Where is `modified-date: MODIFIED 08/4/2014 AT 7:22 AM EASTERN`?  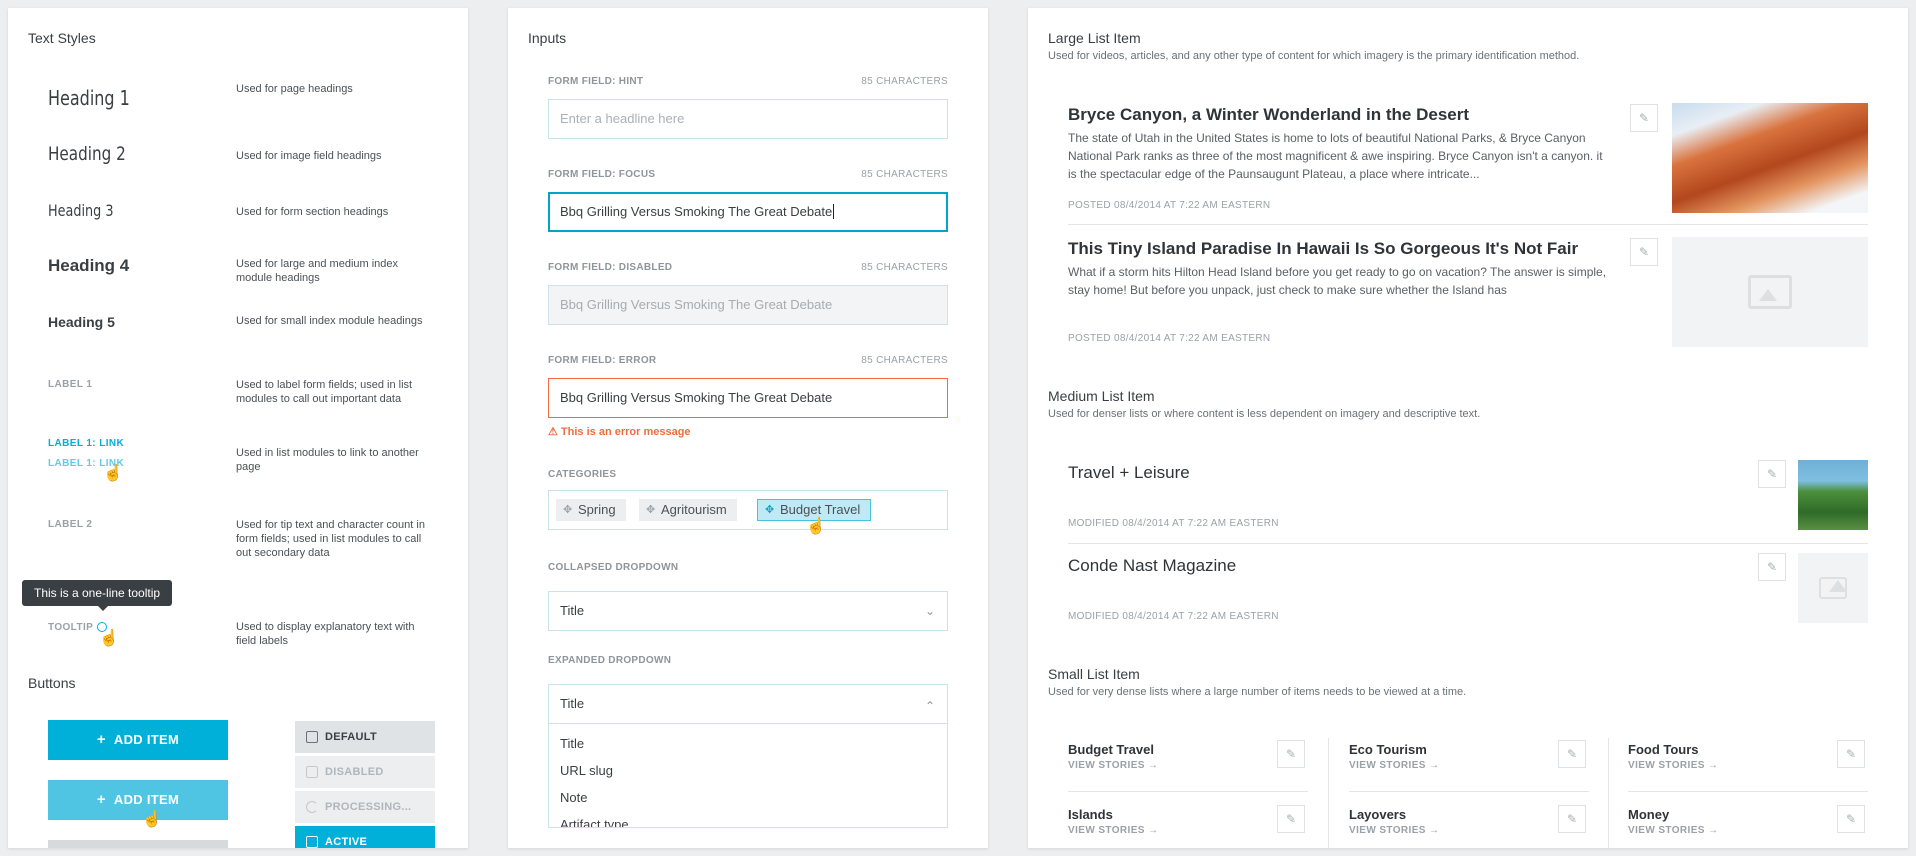 modified-date: MODIFIED 08/4/2014 AT 7:22 AM EASTERN is located at coordinates (1173, 523).